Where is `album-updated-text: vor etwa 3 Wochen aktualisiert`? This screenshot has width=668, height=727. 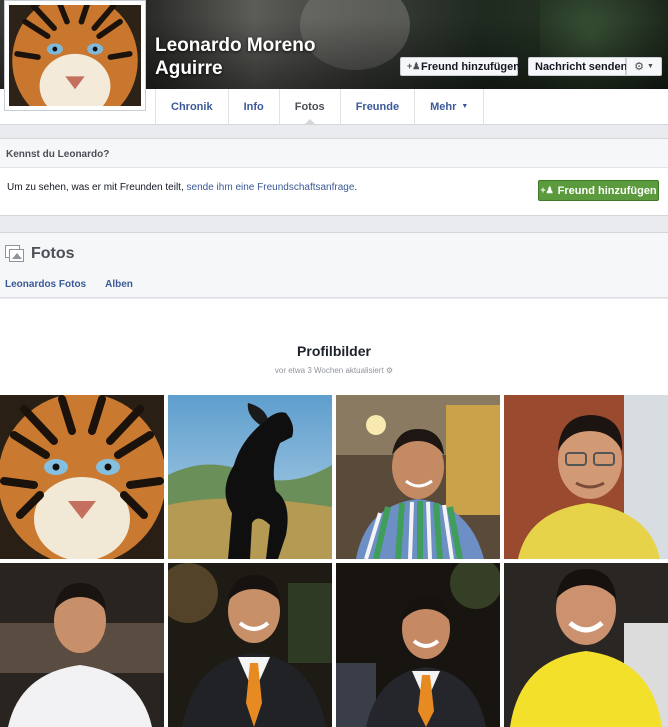
album-updated-text: vor etwa 3 Wochen aktualisiert is located at coordinates (329, 370).